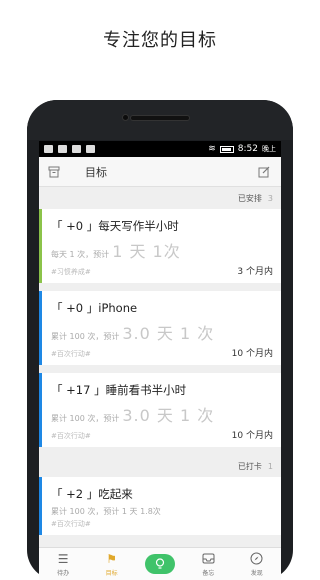  Describe the element at coordinates (115, 226) in the screenshot. I see `goal-title: 「 +0 」每天写作半小时` at that location.